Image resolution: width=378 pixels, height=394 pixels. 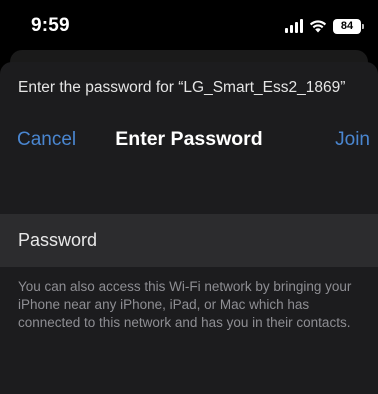 I want to click on nav-bar: Enter Password Cancel Join, so click(x=189, y=140).